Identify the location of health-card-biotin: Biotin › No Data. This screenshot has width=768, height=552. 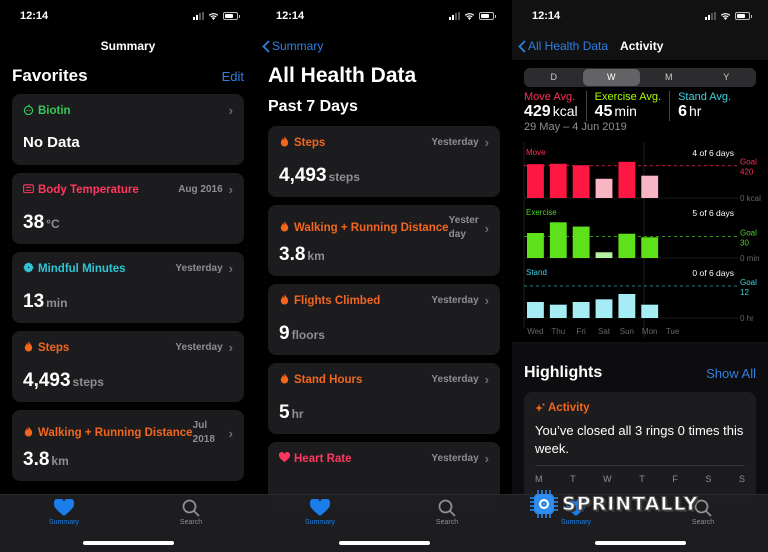
(128, 129).